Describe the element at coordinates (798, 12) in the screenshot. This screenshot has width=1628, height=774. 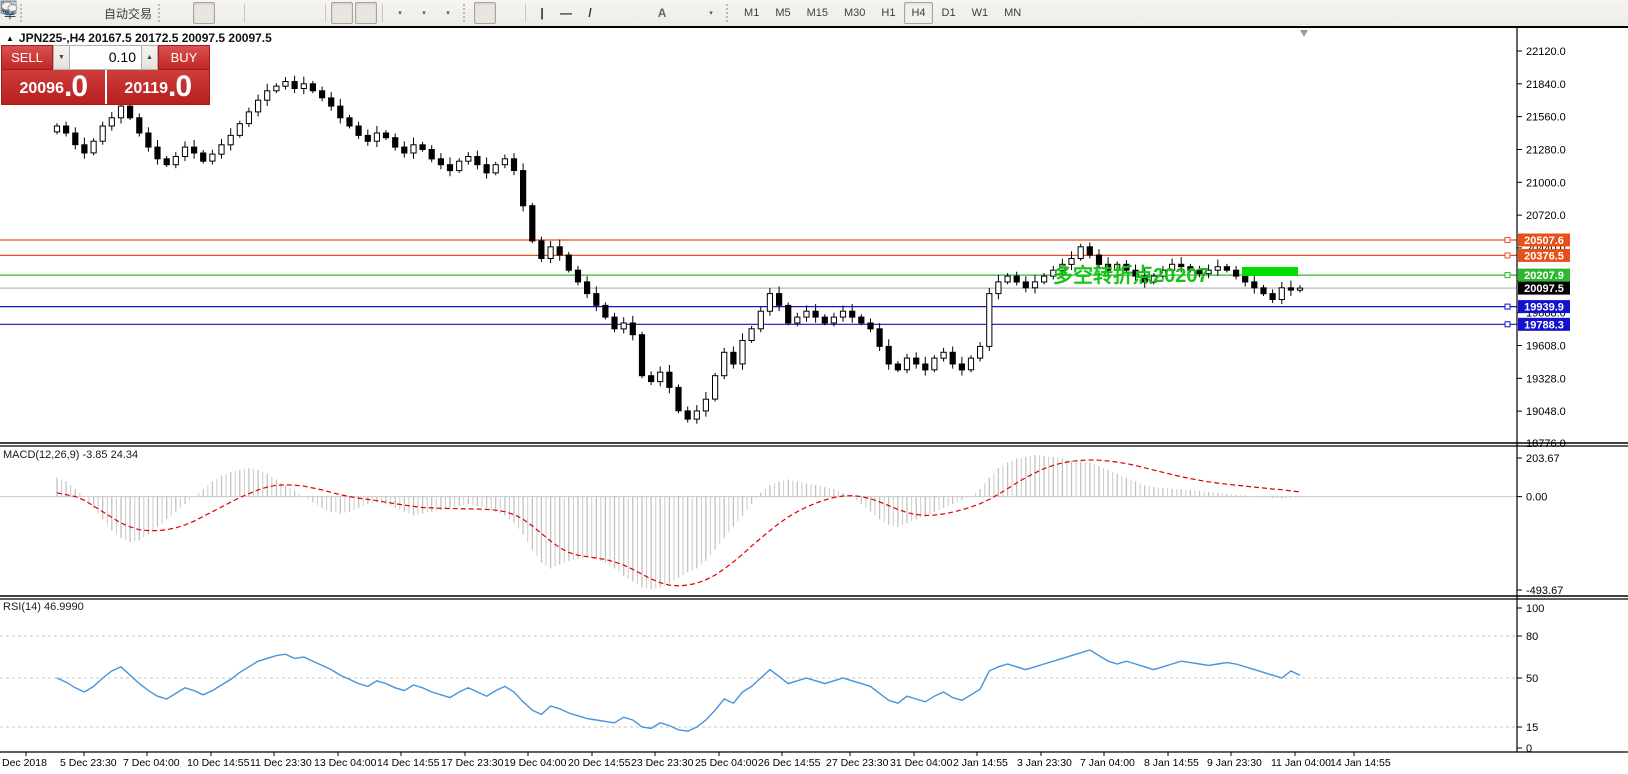
I see `search-button` at that location.